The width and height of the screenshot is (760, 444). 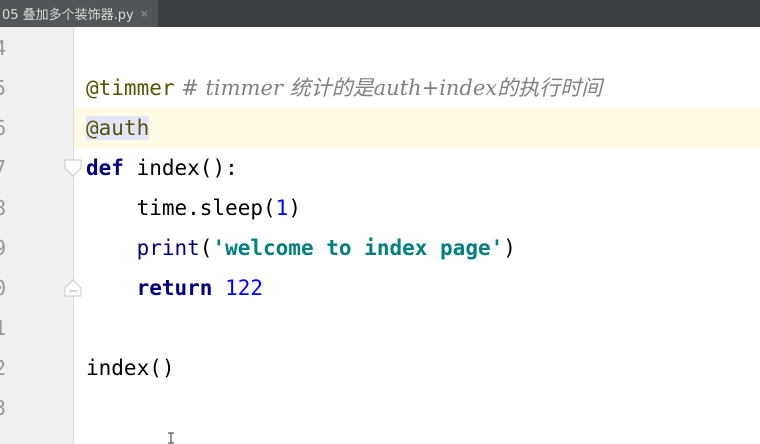 What do you see at coordinates (3, 368) in the screenshot?
I see `line-number: 2` at bounding box center [3, 368].